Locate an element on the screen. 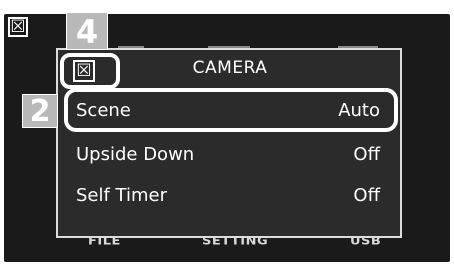 The height and width of the screenshot is (266, 454). callout-number-2: 2 is located at coordinates (40, 111).